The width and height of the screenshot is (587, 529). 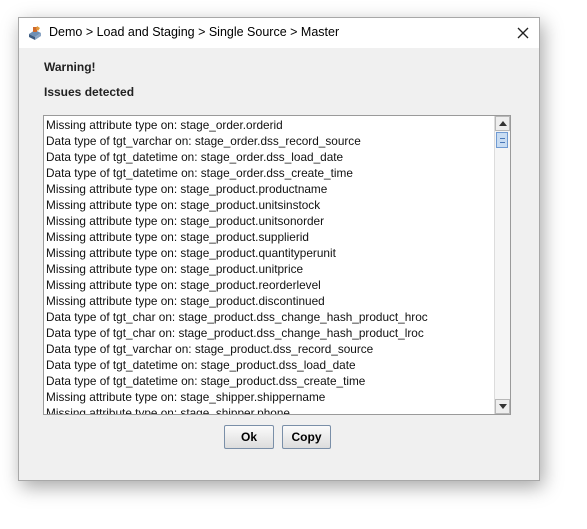 I want to click on close-button, so click(x=523, y=33).